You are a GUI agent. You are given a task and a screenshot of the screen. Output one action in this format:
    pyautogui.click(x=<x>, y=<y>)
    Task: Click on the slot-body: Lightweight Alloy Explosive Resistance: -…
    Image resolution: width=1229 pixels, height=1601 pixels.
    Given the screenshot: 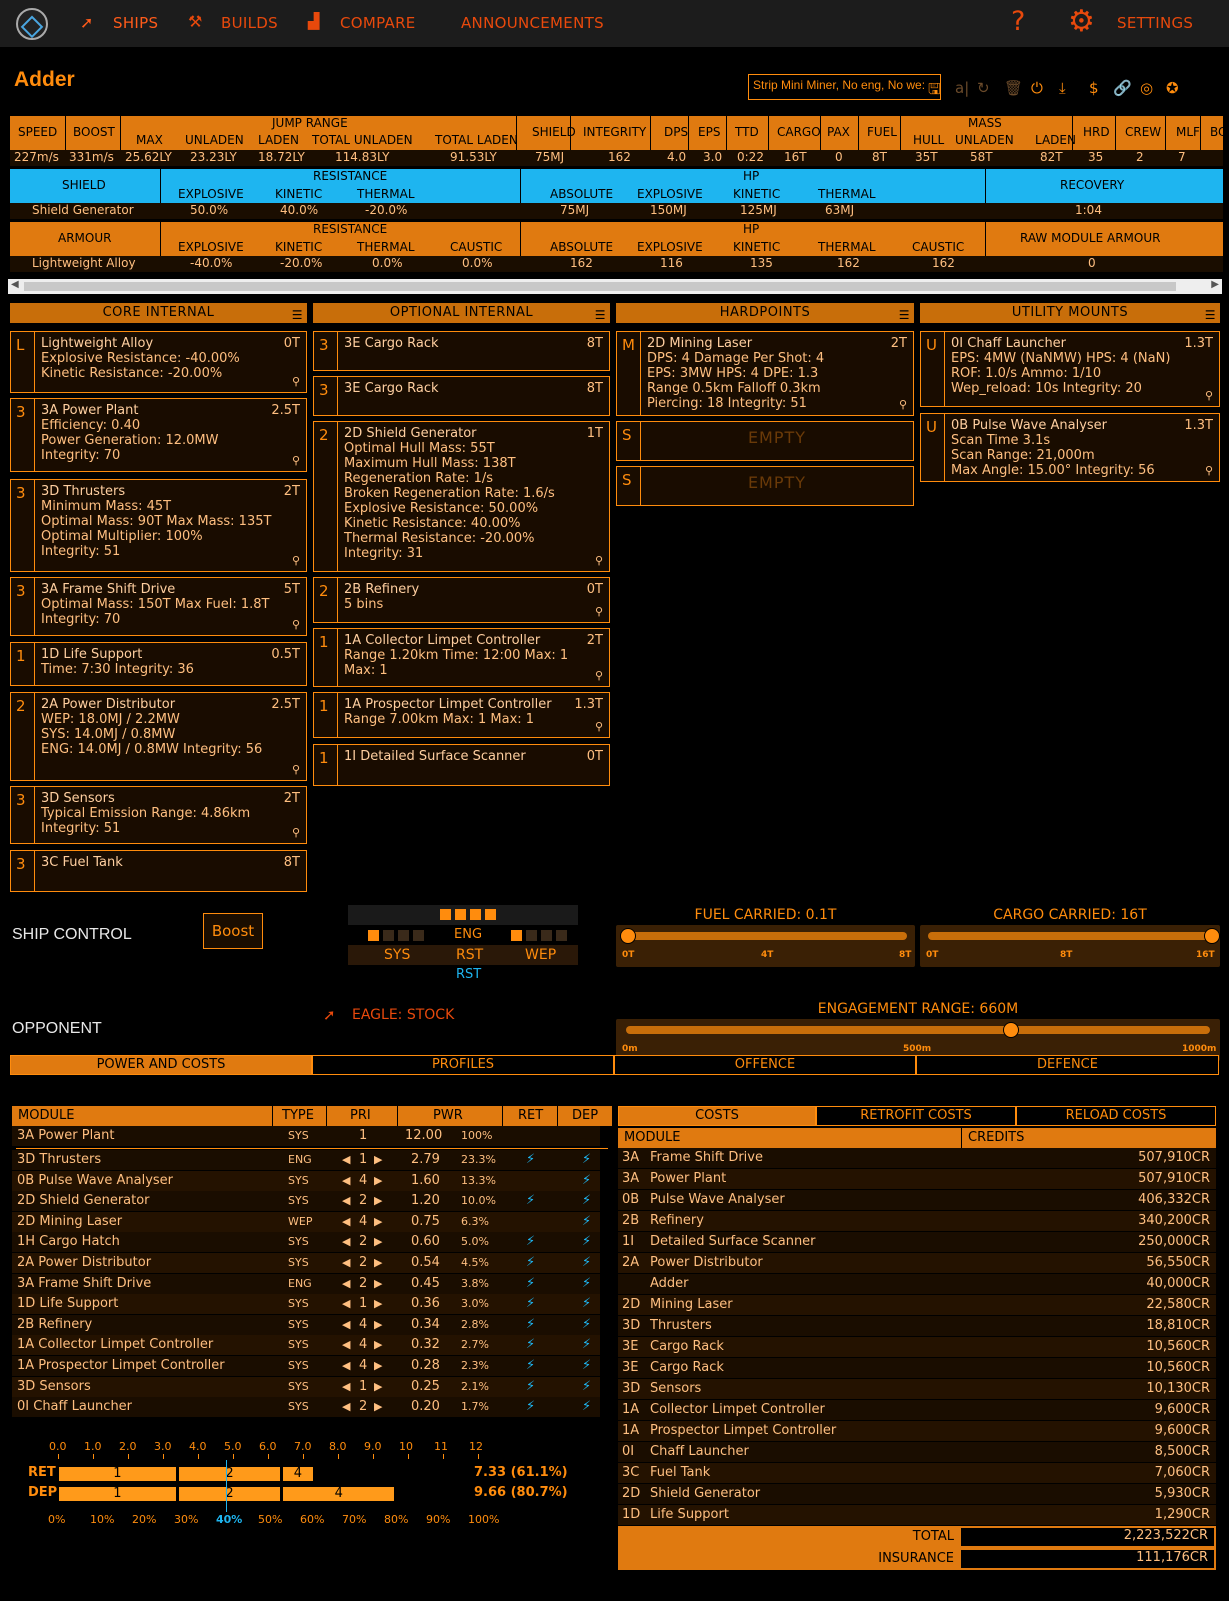 What is the action you would take?
    pyautogui.click(x=170, y=362)
    